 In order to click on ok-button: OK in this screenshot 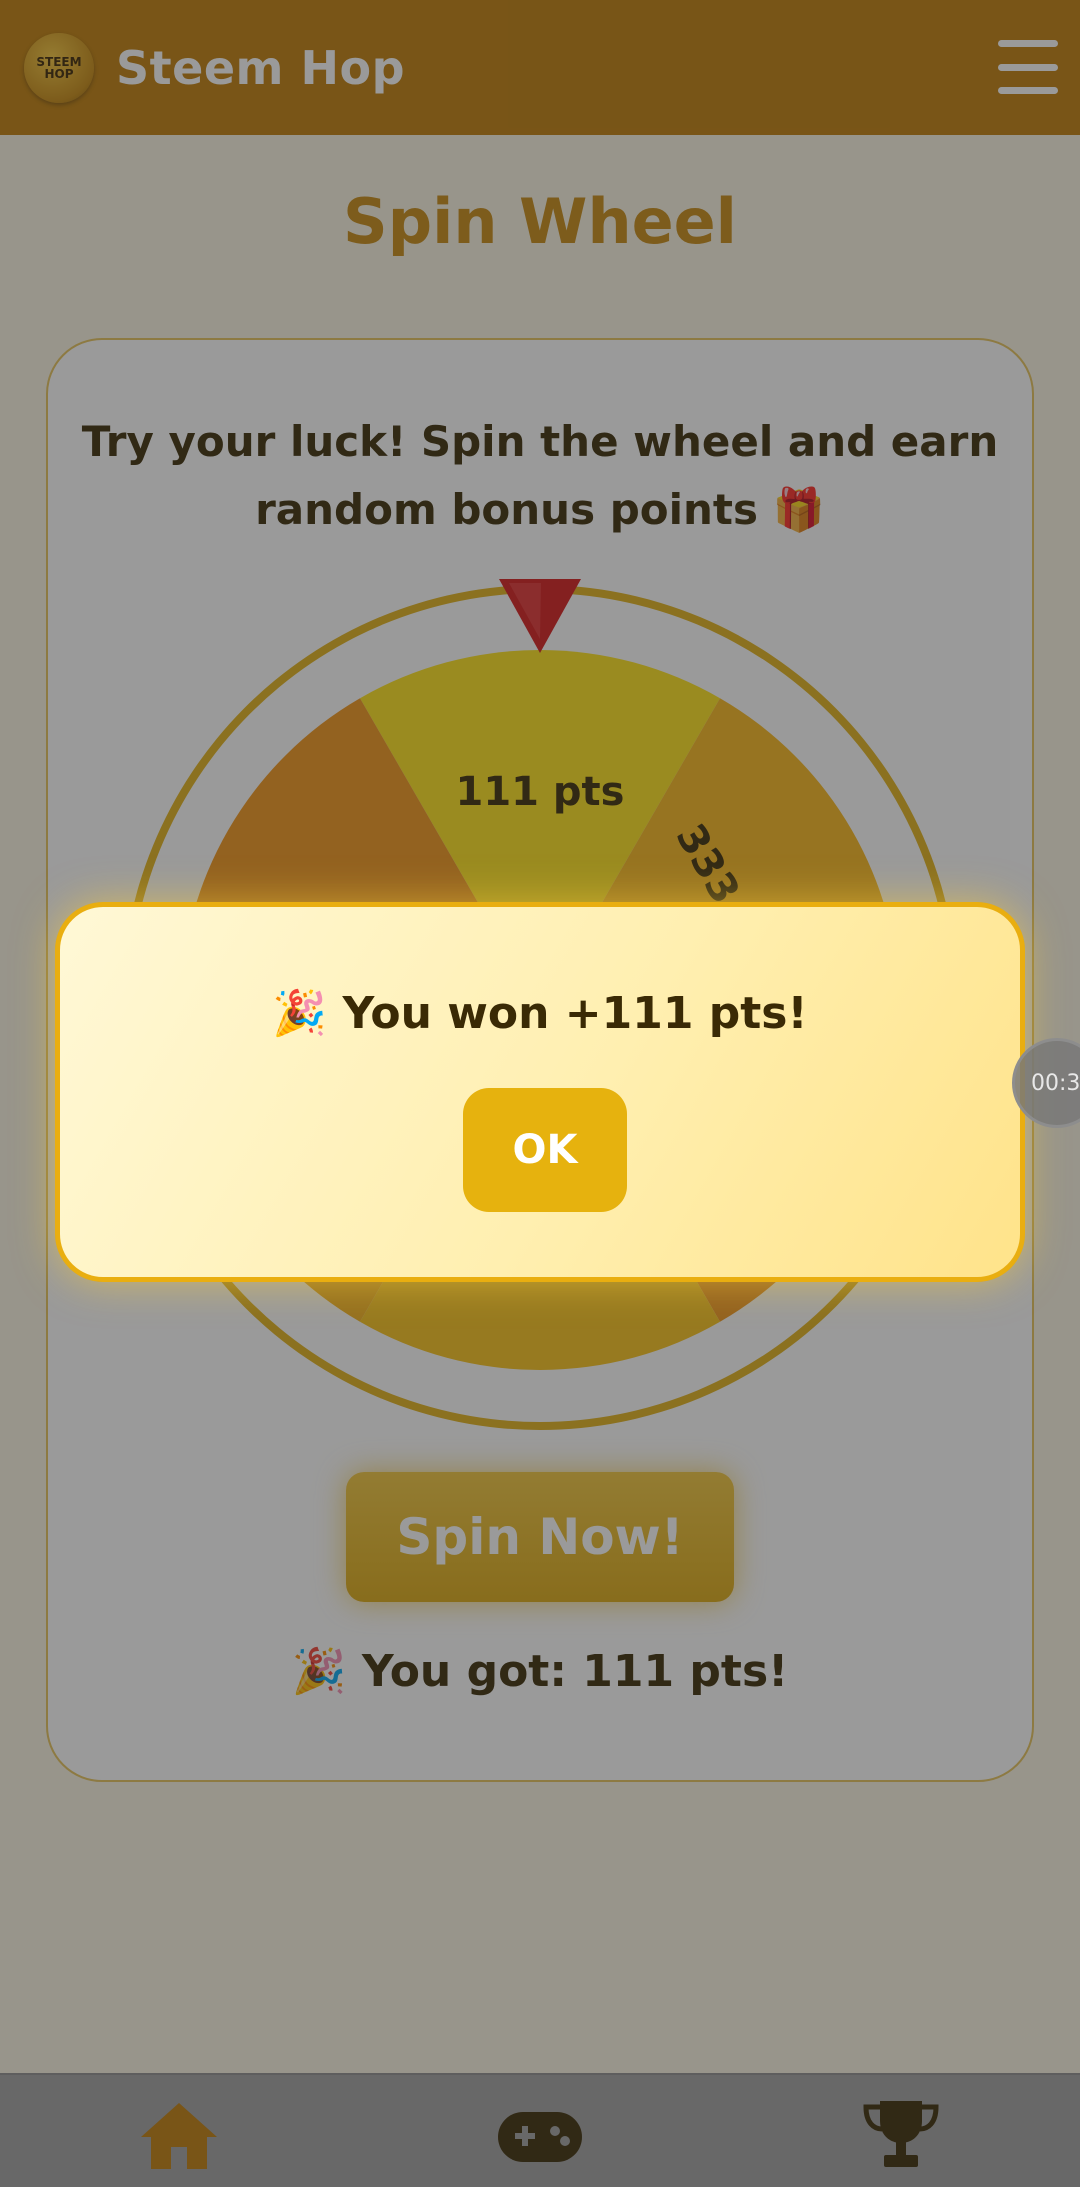, I will do `click(545, 1150)`.